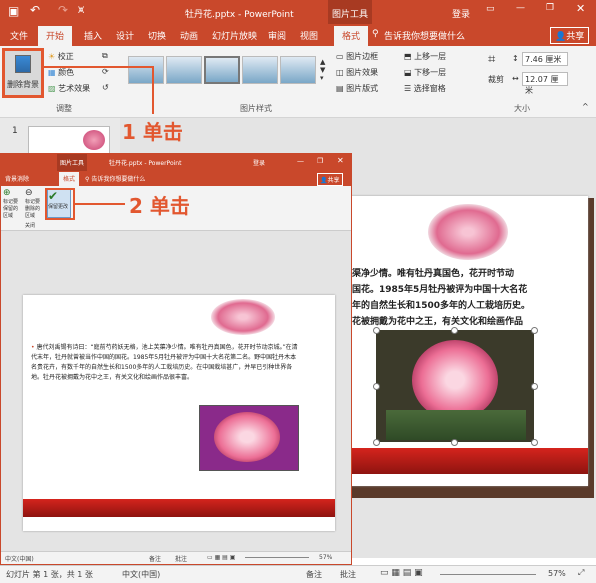 The width and height of the screenshot is (596, 583). What do you see at coordinates (69, 140) in the screenshot?
I see `slide-thumbnail` at bounding box center [69, 140].